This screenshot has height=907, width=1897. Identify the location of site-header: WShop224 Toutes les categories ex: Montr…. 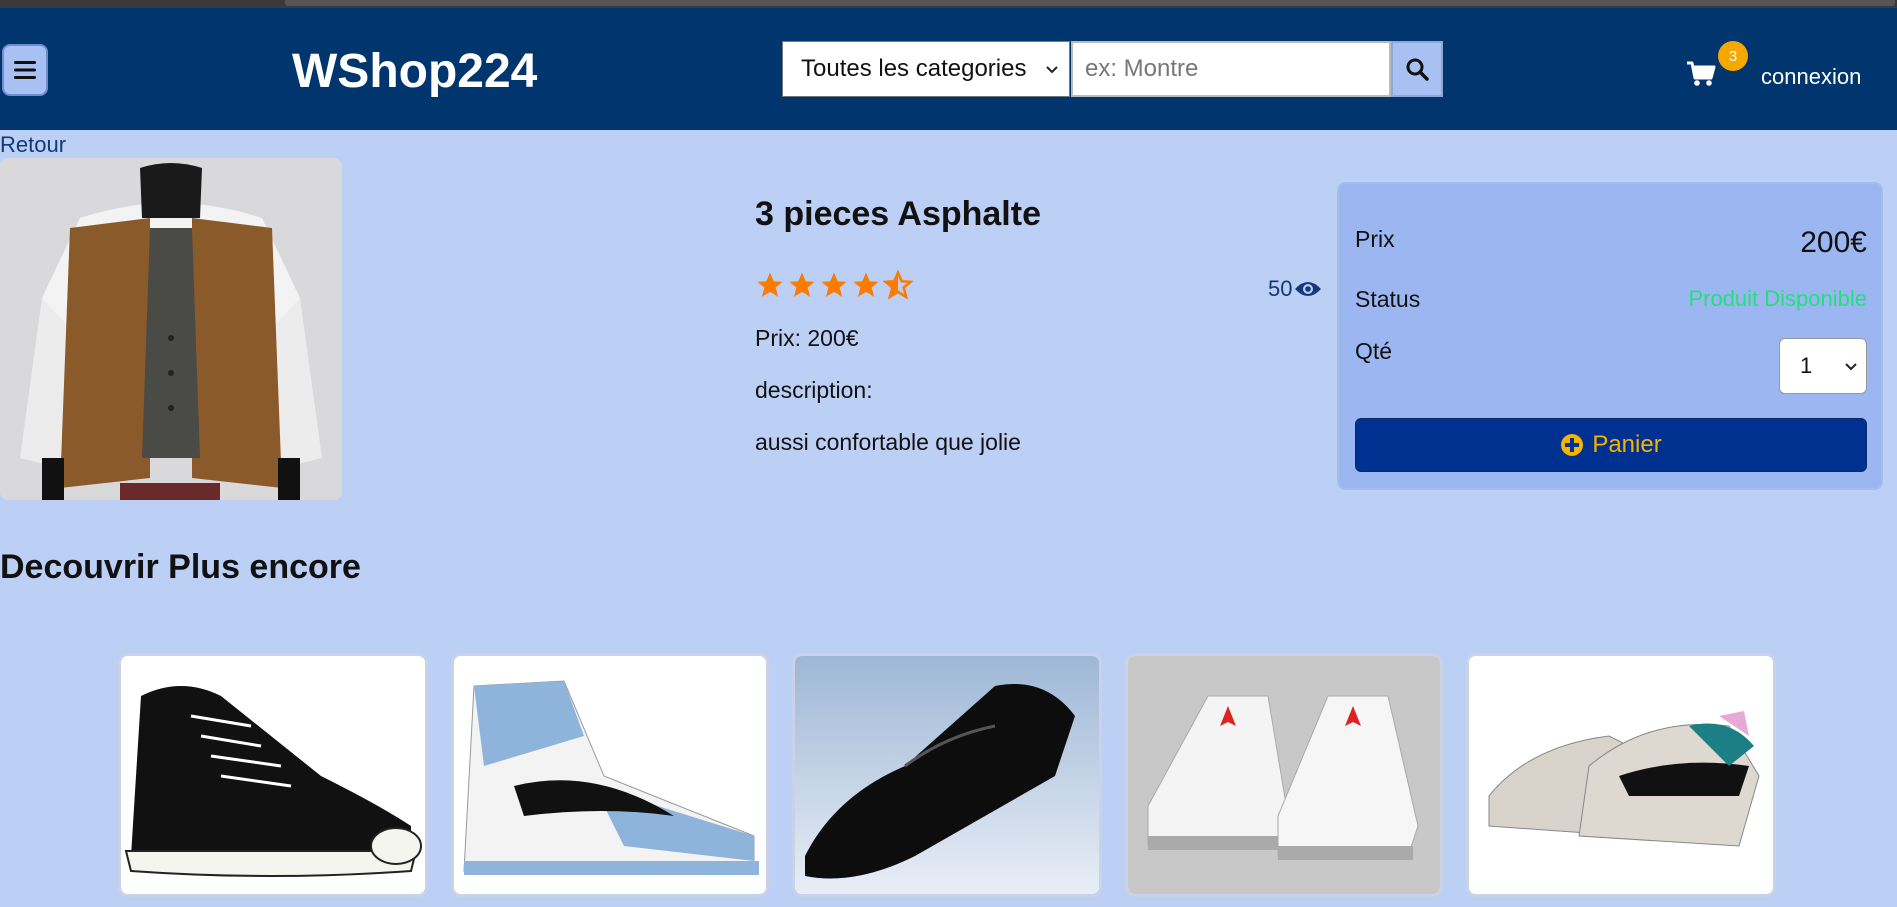
(948, 69).